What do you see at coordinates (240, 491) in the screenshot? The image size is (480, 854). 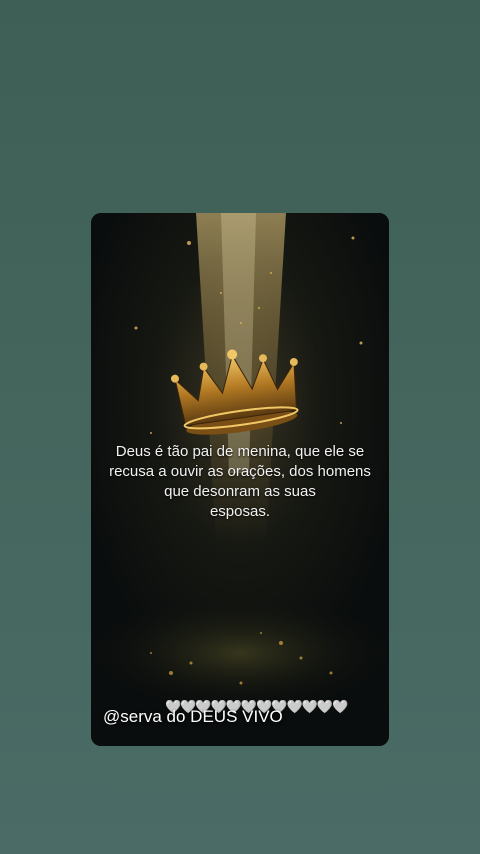 I see `quote-line: que desonram as suas` at bounding box center [240, 491].